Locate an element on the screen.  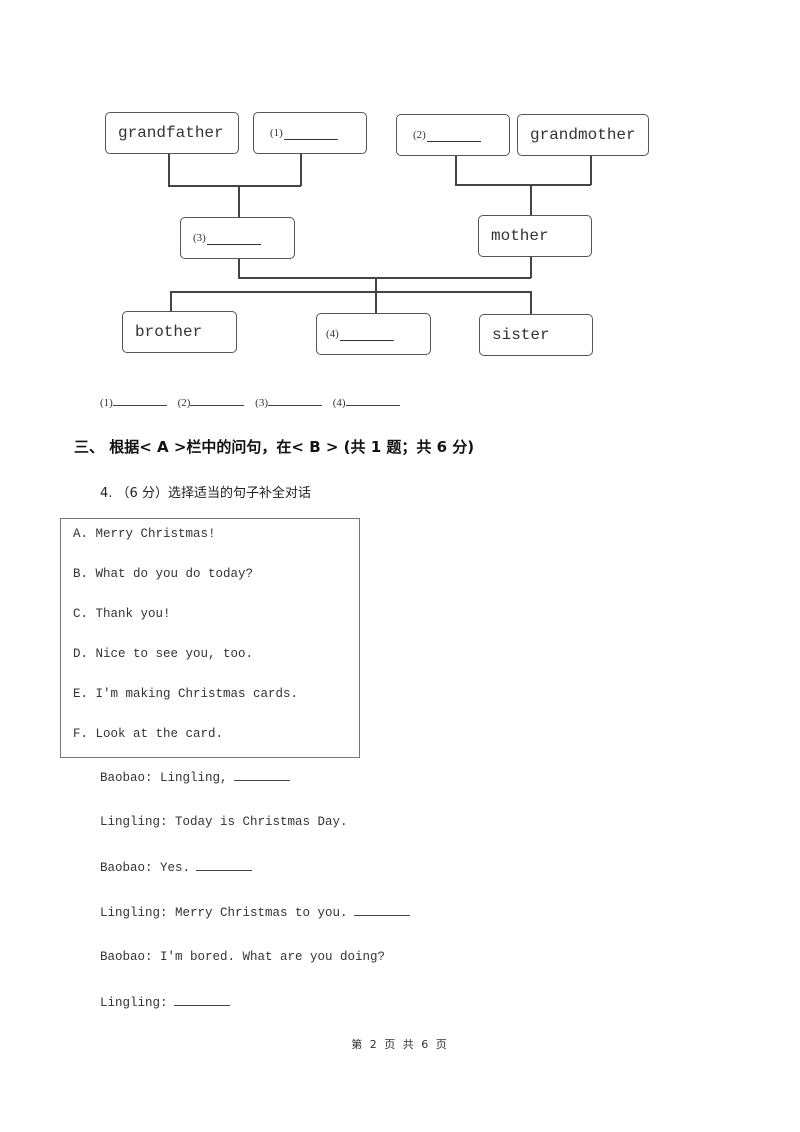
dialogue-line: Baobao: Yes. is located at coordinates (176, 867).